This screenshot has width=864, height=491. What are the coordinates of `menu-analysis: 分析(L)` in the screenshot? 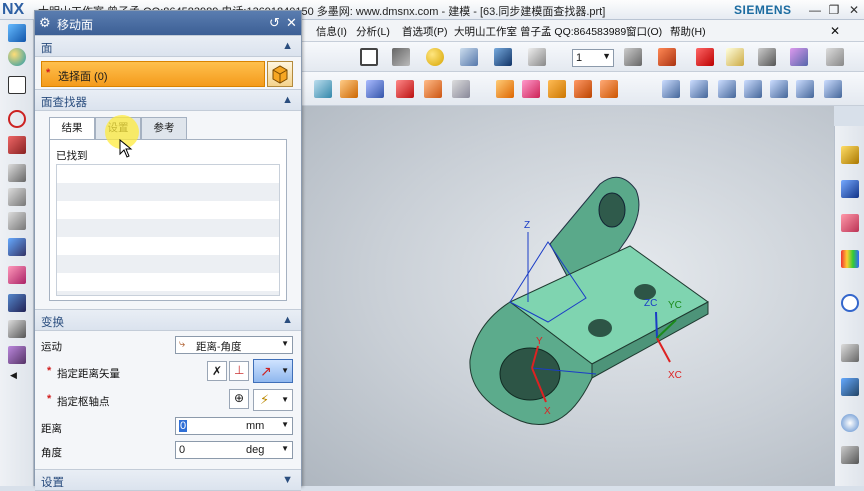 It's located at (373, 31).